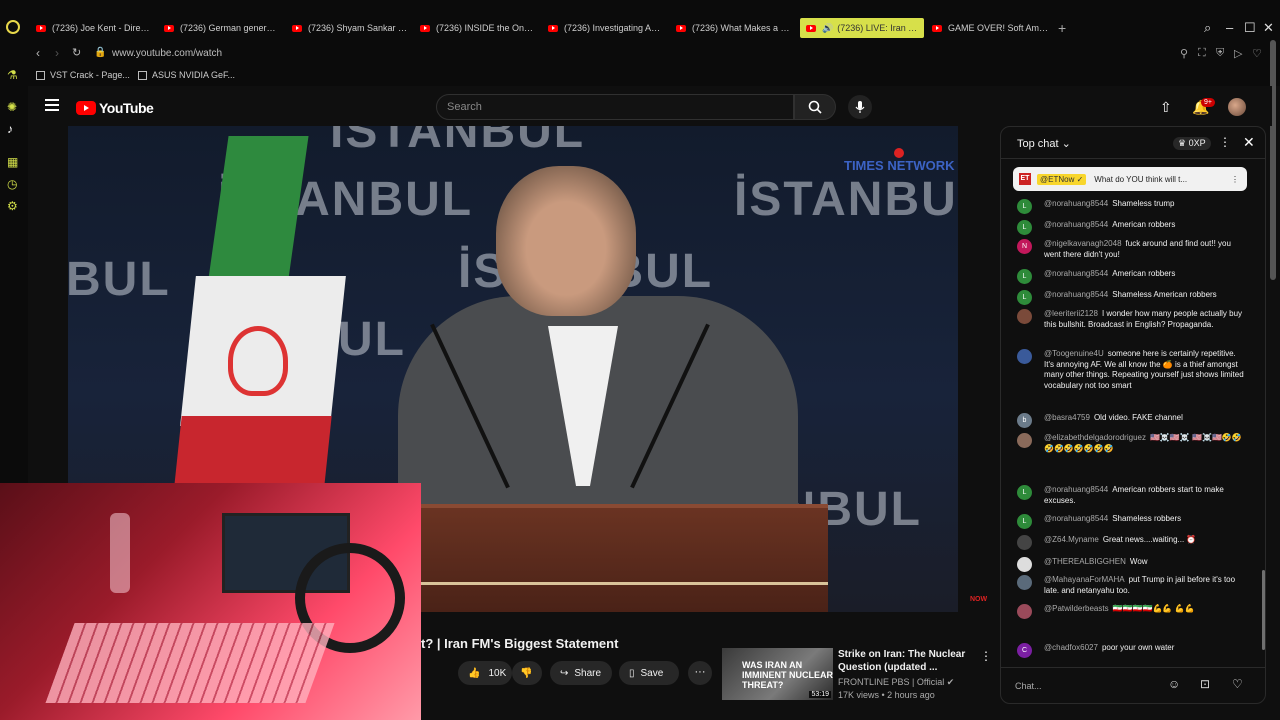 The image size is (1280, 720). I want to click on chat-avatar: b, so click(1024, 420).